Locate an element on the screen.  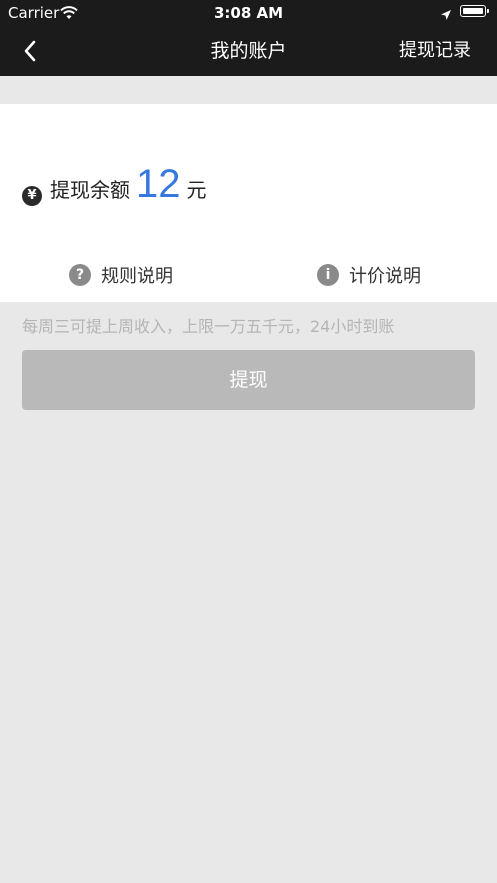
rules-link: ? 规则说明 is located at coordinates (121, 275).